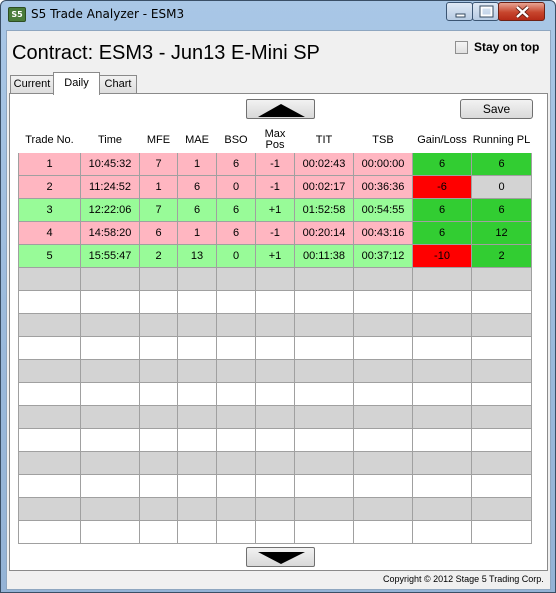  What do you see at coordinates (521, 11) in the screenshot?
I see `close-button` at bounding box center [521, 11].